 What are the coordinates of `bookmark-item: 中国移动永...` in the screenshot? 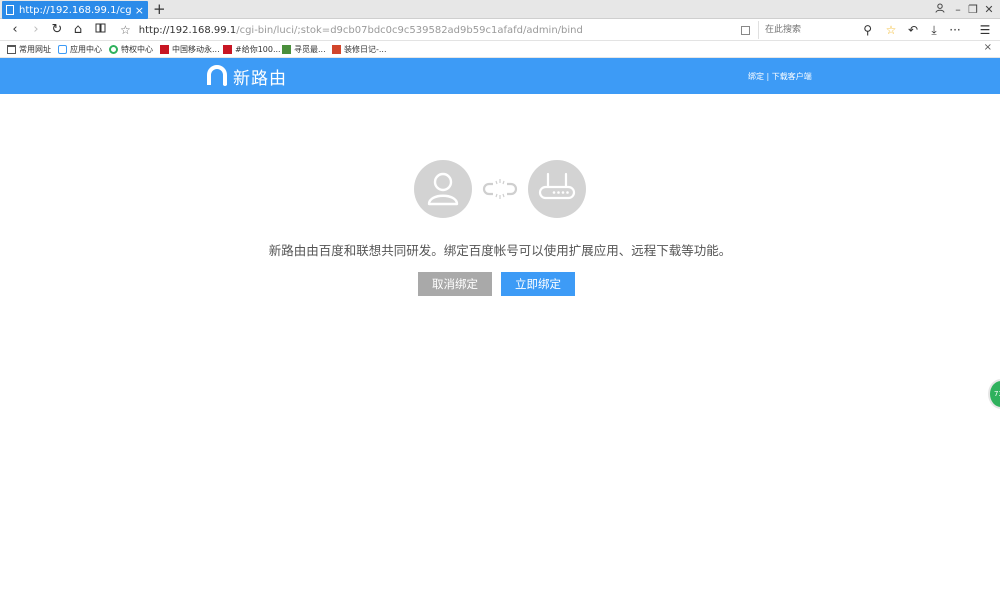 It's located at (190, 49).